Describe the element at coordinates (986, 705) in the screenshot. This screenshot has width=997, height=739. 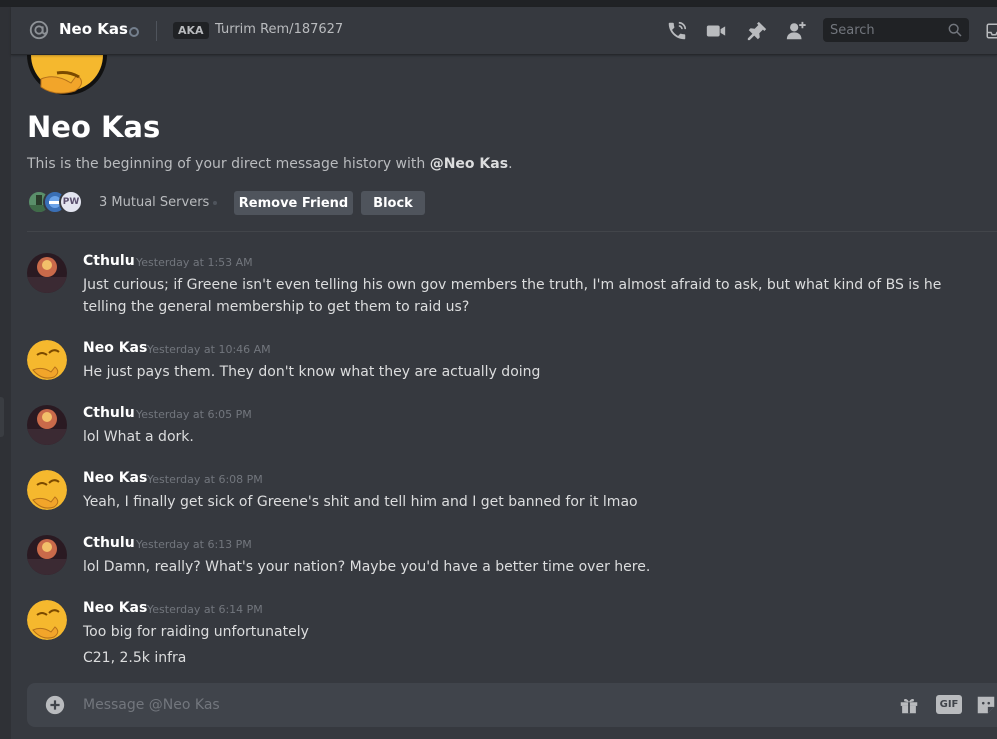
I see `sticker-icon` at that location.